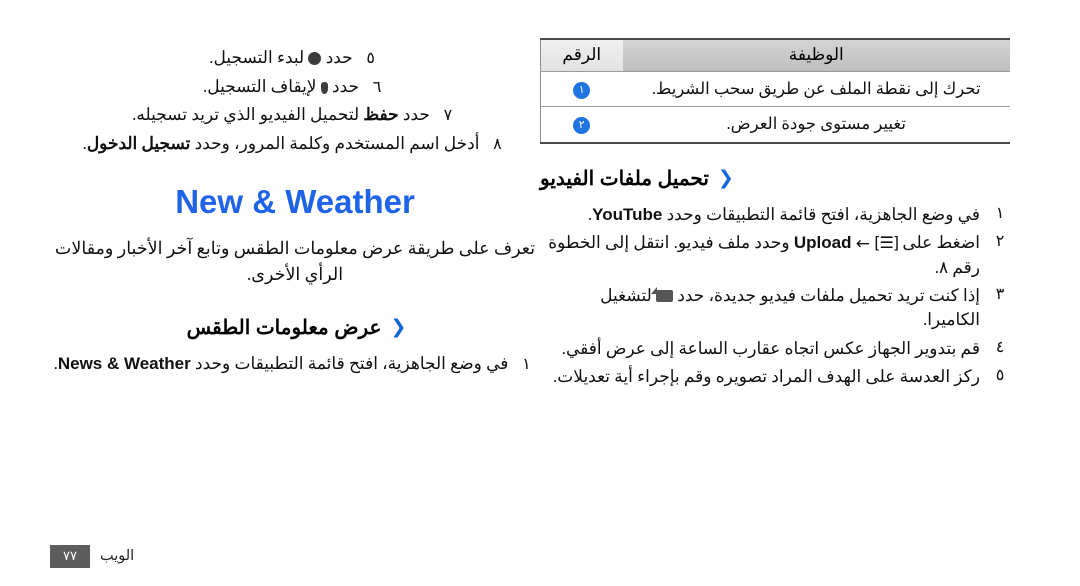 The height and width of the screenshot is (586, 1080). I want to click on upload-section-heading: تحميل ملفات الفيديو ❮, so click(775, 178).